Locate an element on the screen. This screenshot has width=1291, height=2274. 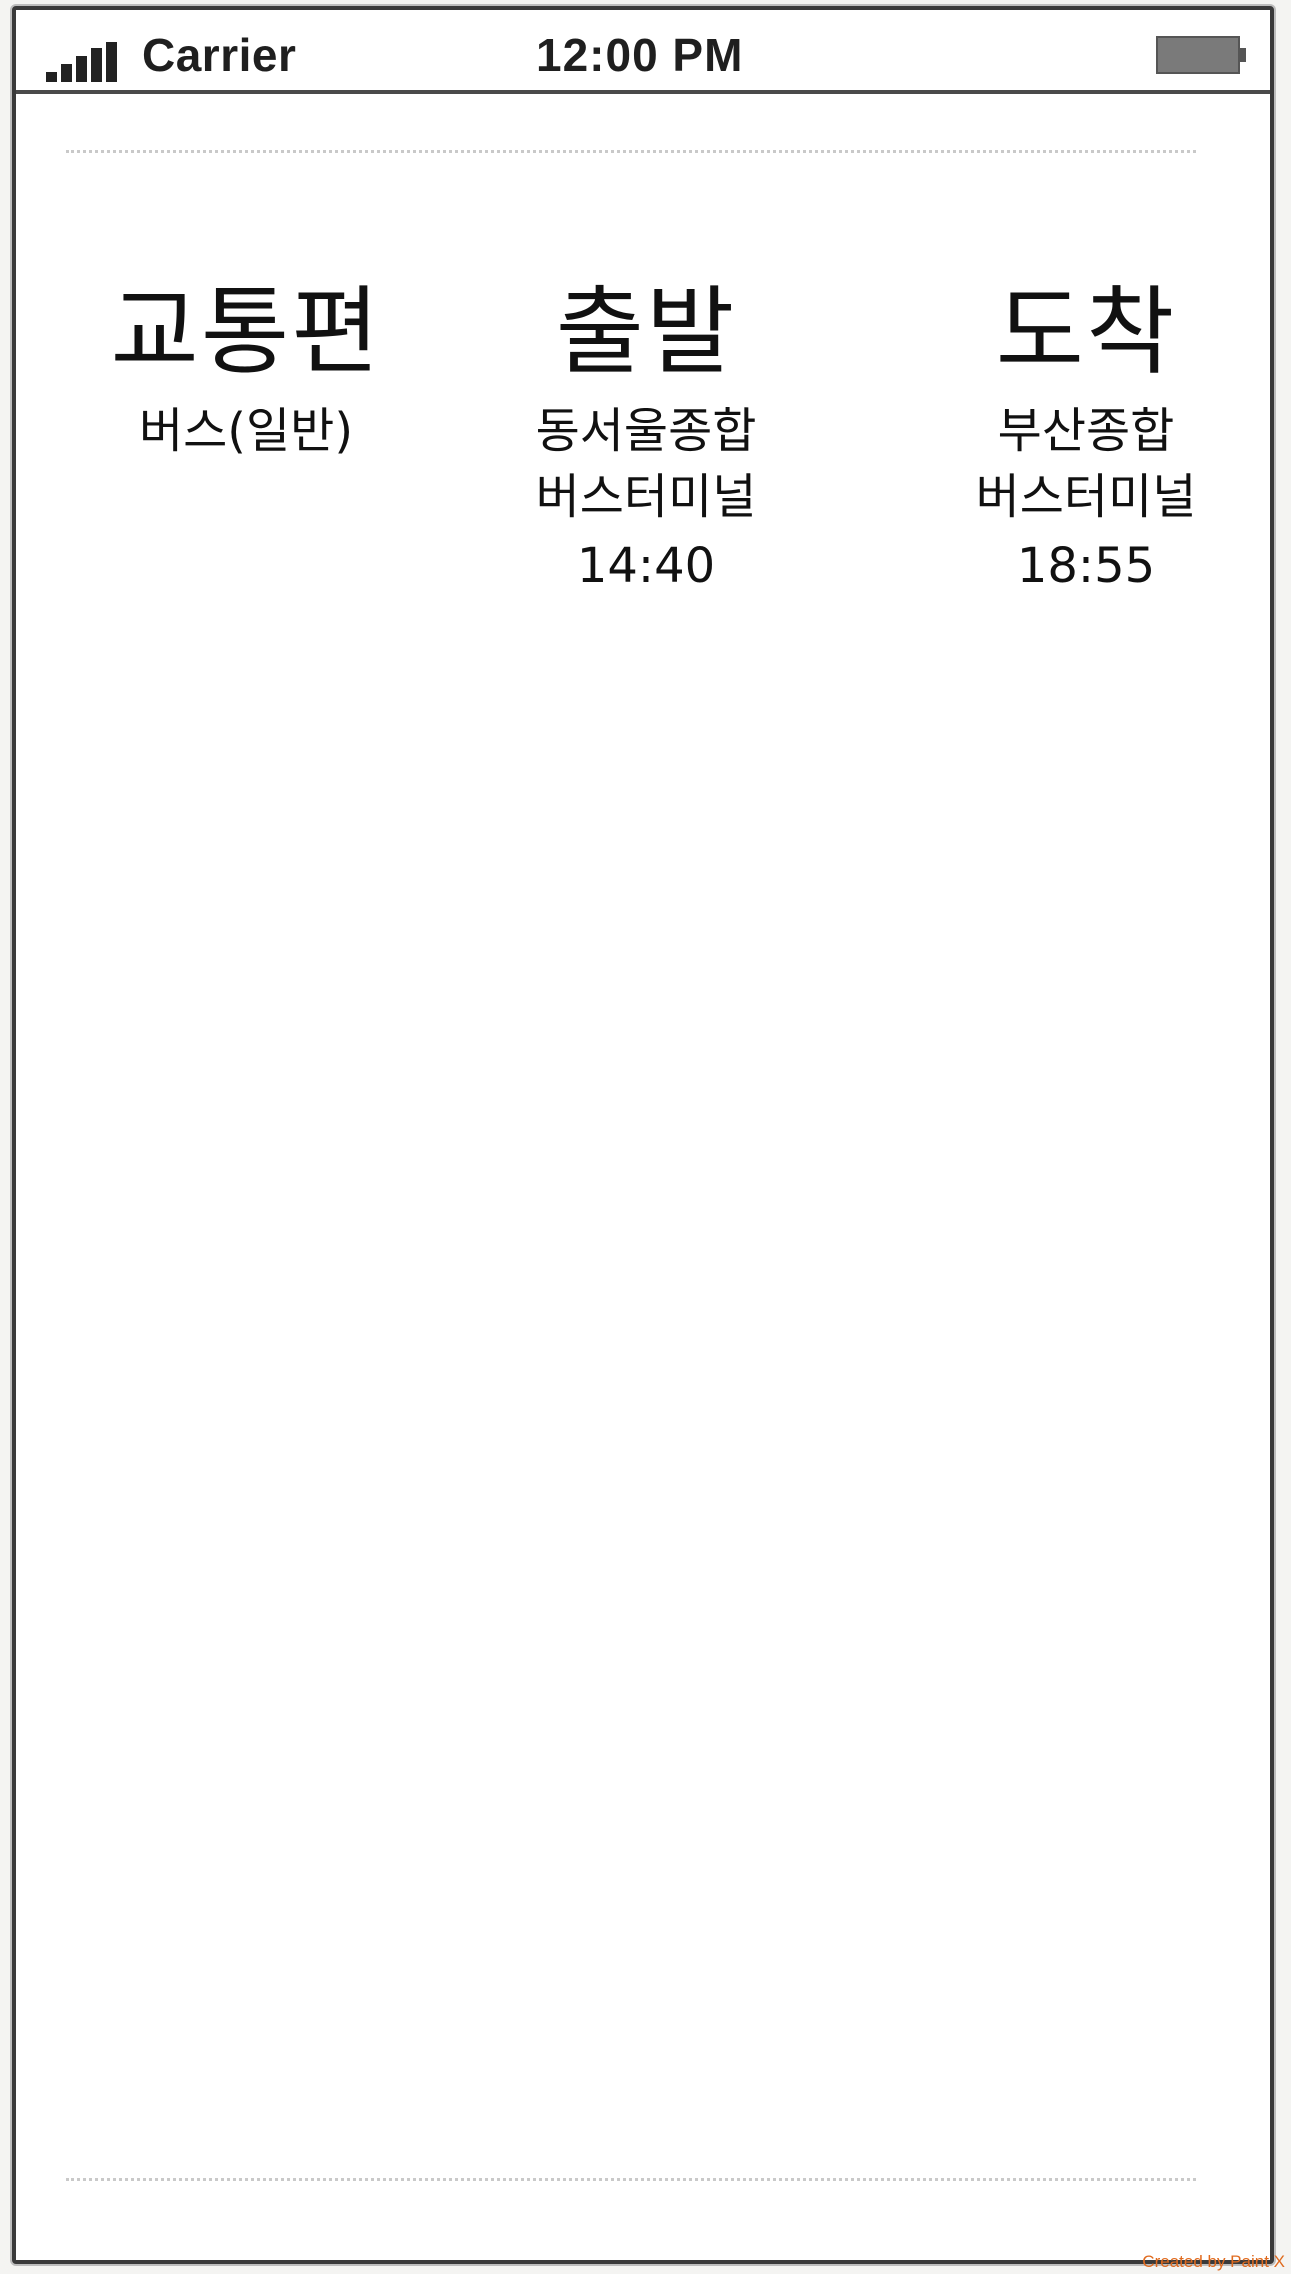
status-bar: Carrier 12:00 PM is located at coordinates (643, 52).